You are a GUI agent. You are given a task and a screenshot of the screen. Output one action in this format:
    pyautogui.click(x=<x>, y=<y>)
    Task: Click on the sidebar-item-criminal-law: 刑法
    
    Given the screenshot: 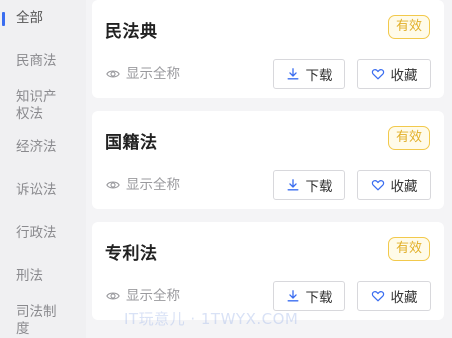 What is the action you would take?
    pyautogui.click(x=43, y=276)
    